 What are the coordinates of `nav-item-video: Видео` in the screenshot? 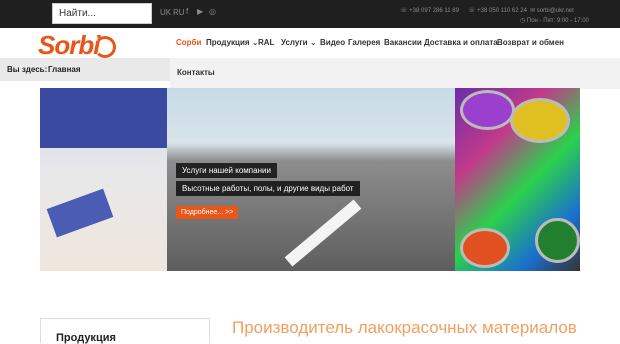 It's located at (332, 42).